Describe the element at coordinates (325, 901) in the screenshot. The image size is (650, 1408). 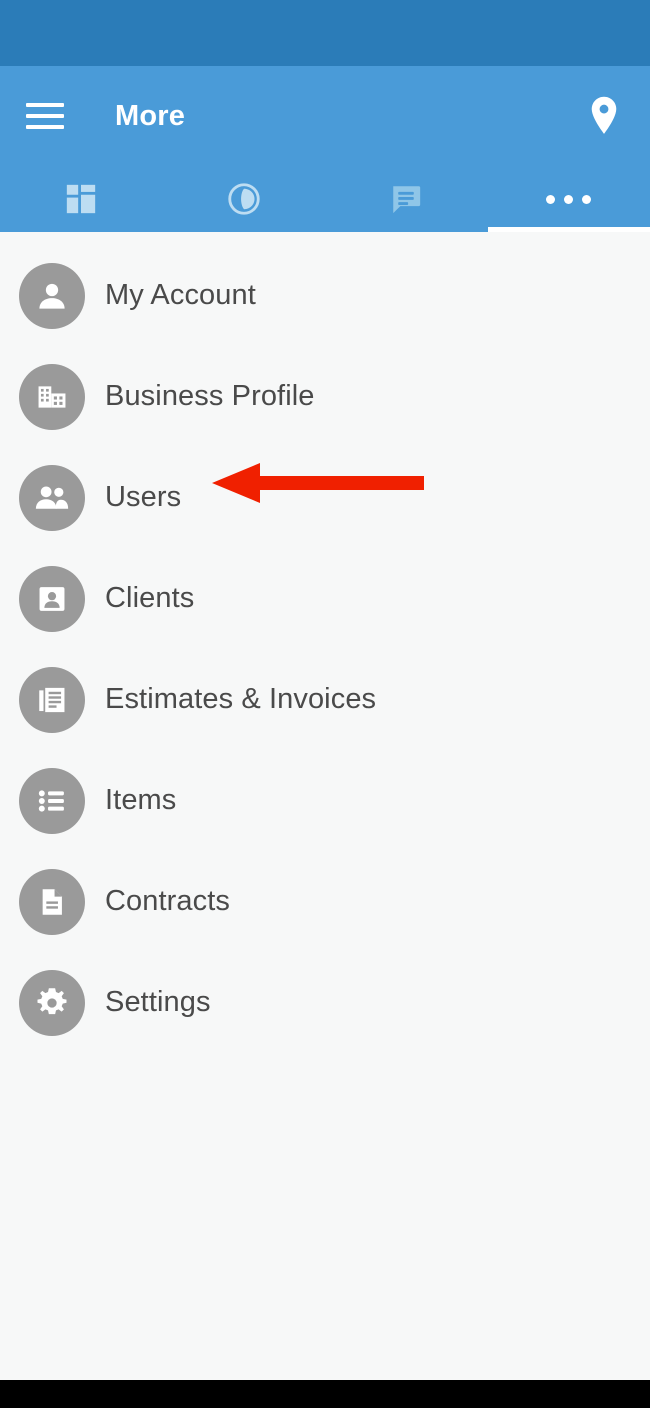
I see `menu-item-contracts: Contracts` at that location.